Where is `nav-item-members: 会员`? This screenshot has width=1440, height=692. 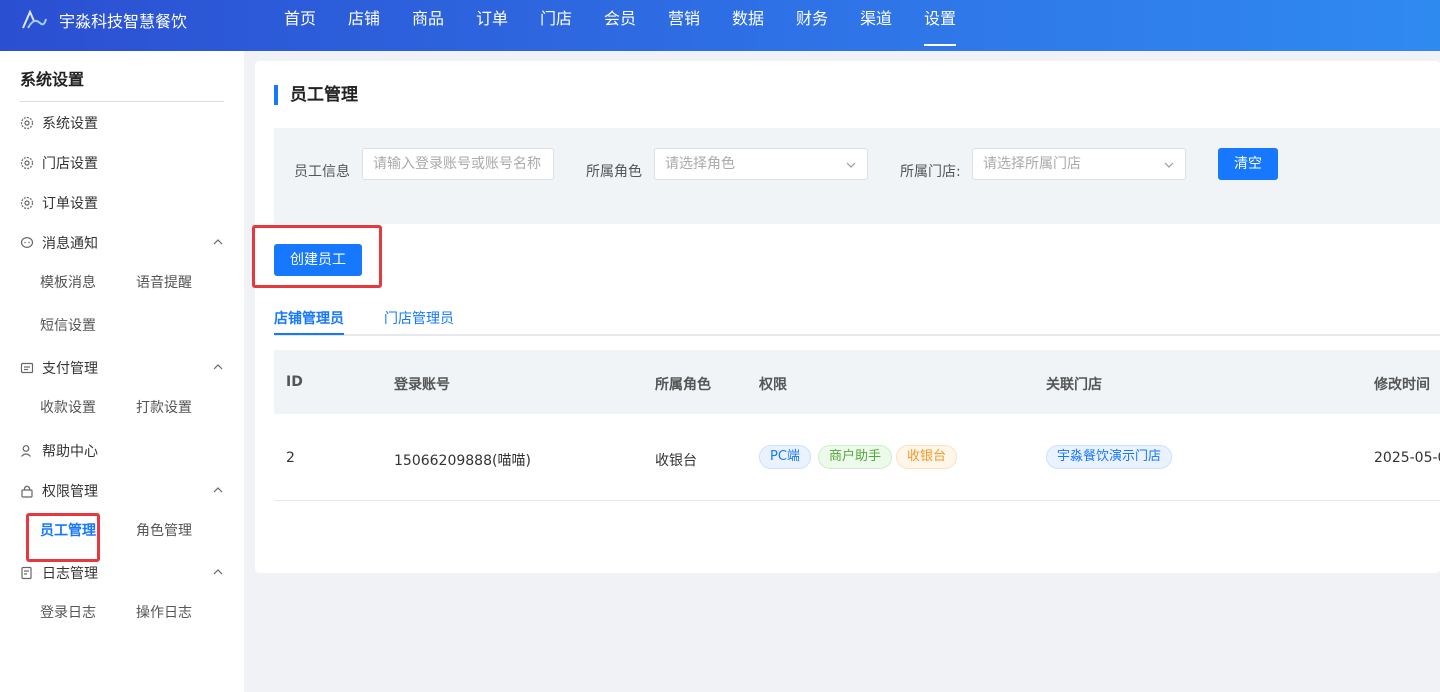 nav-item-members: 会员 is located at coordinates (620, 25).